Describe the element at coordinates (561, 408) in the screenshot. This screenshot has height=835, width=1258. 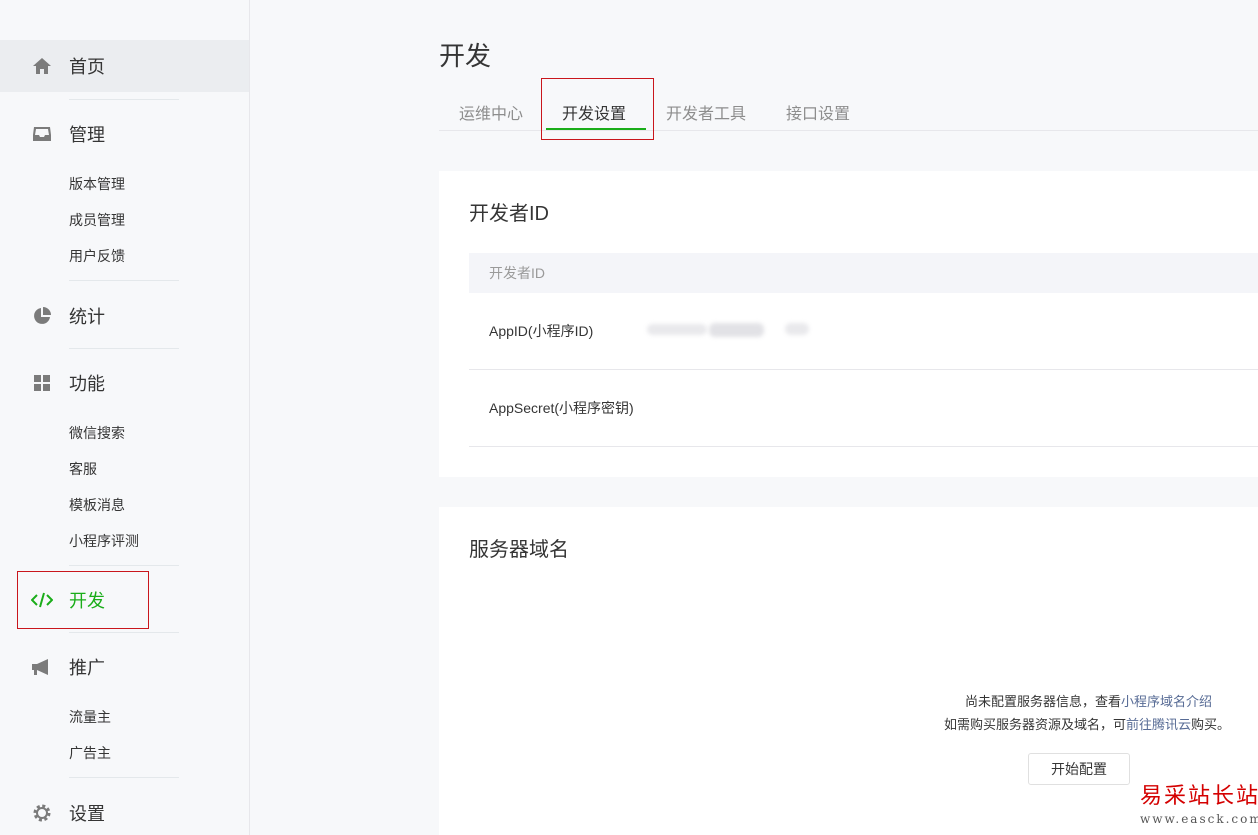
I see `appsecret-label: AppSecret(小程序密钥)` at that location.